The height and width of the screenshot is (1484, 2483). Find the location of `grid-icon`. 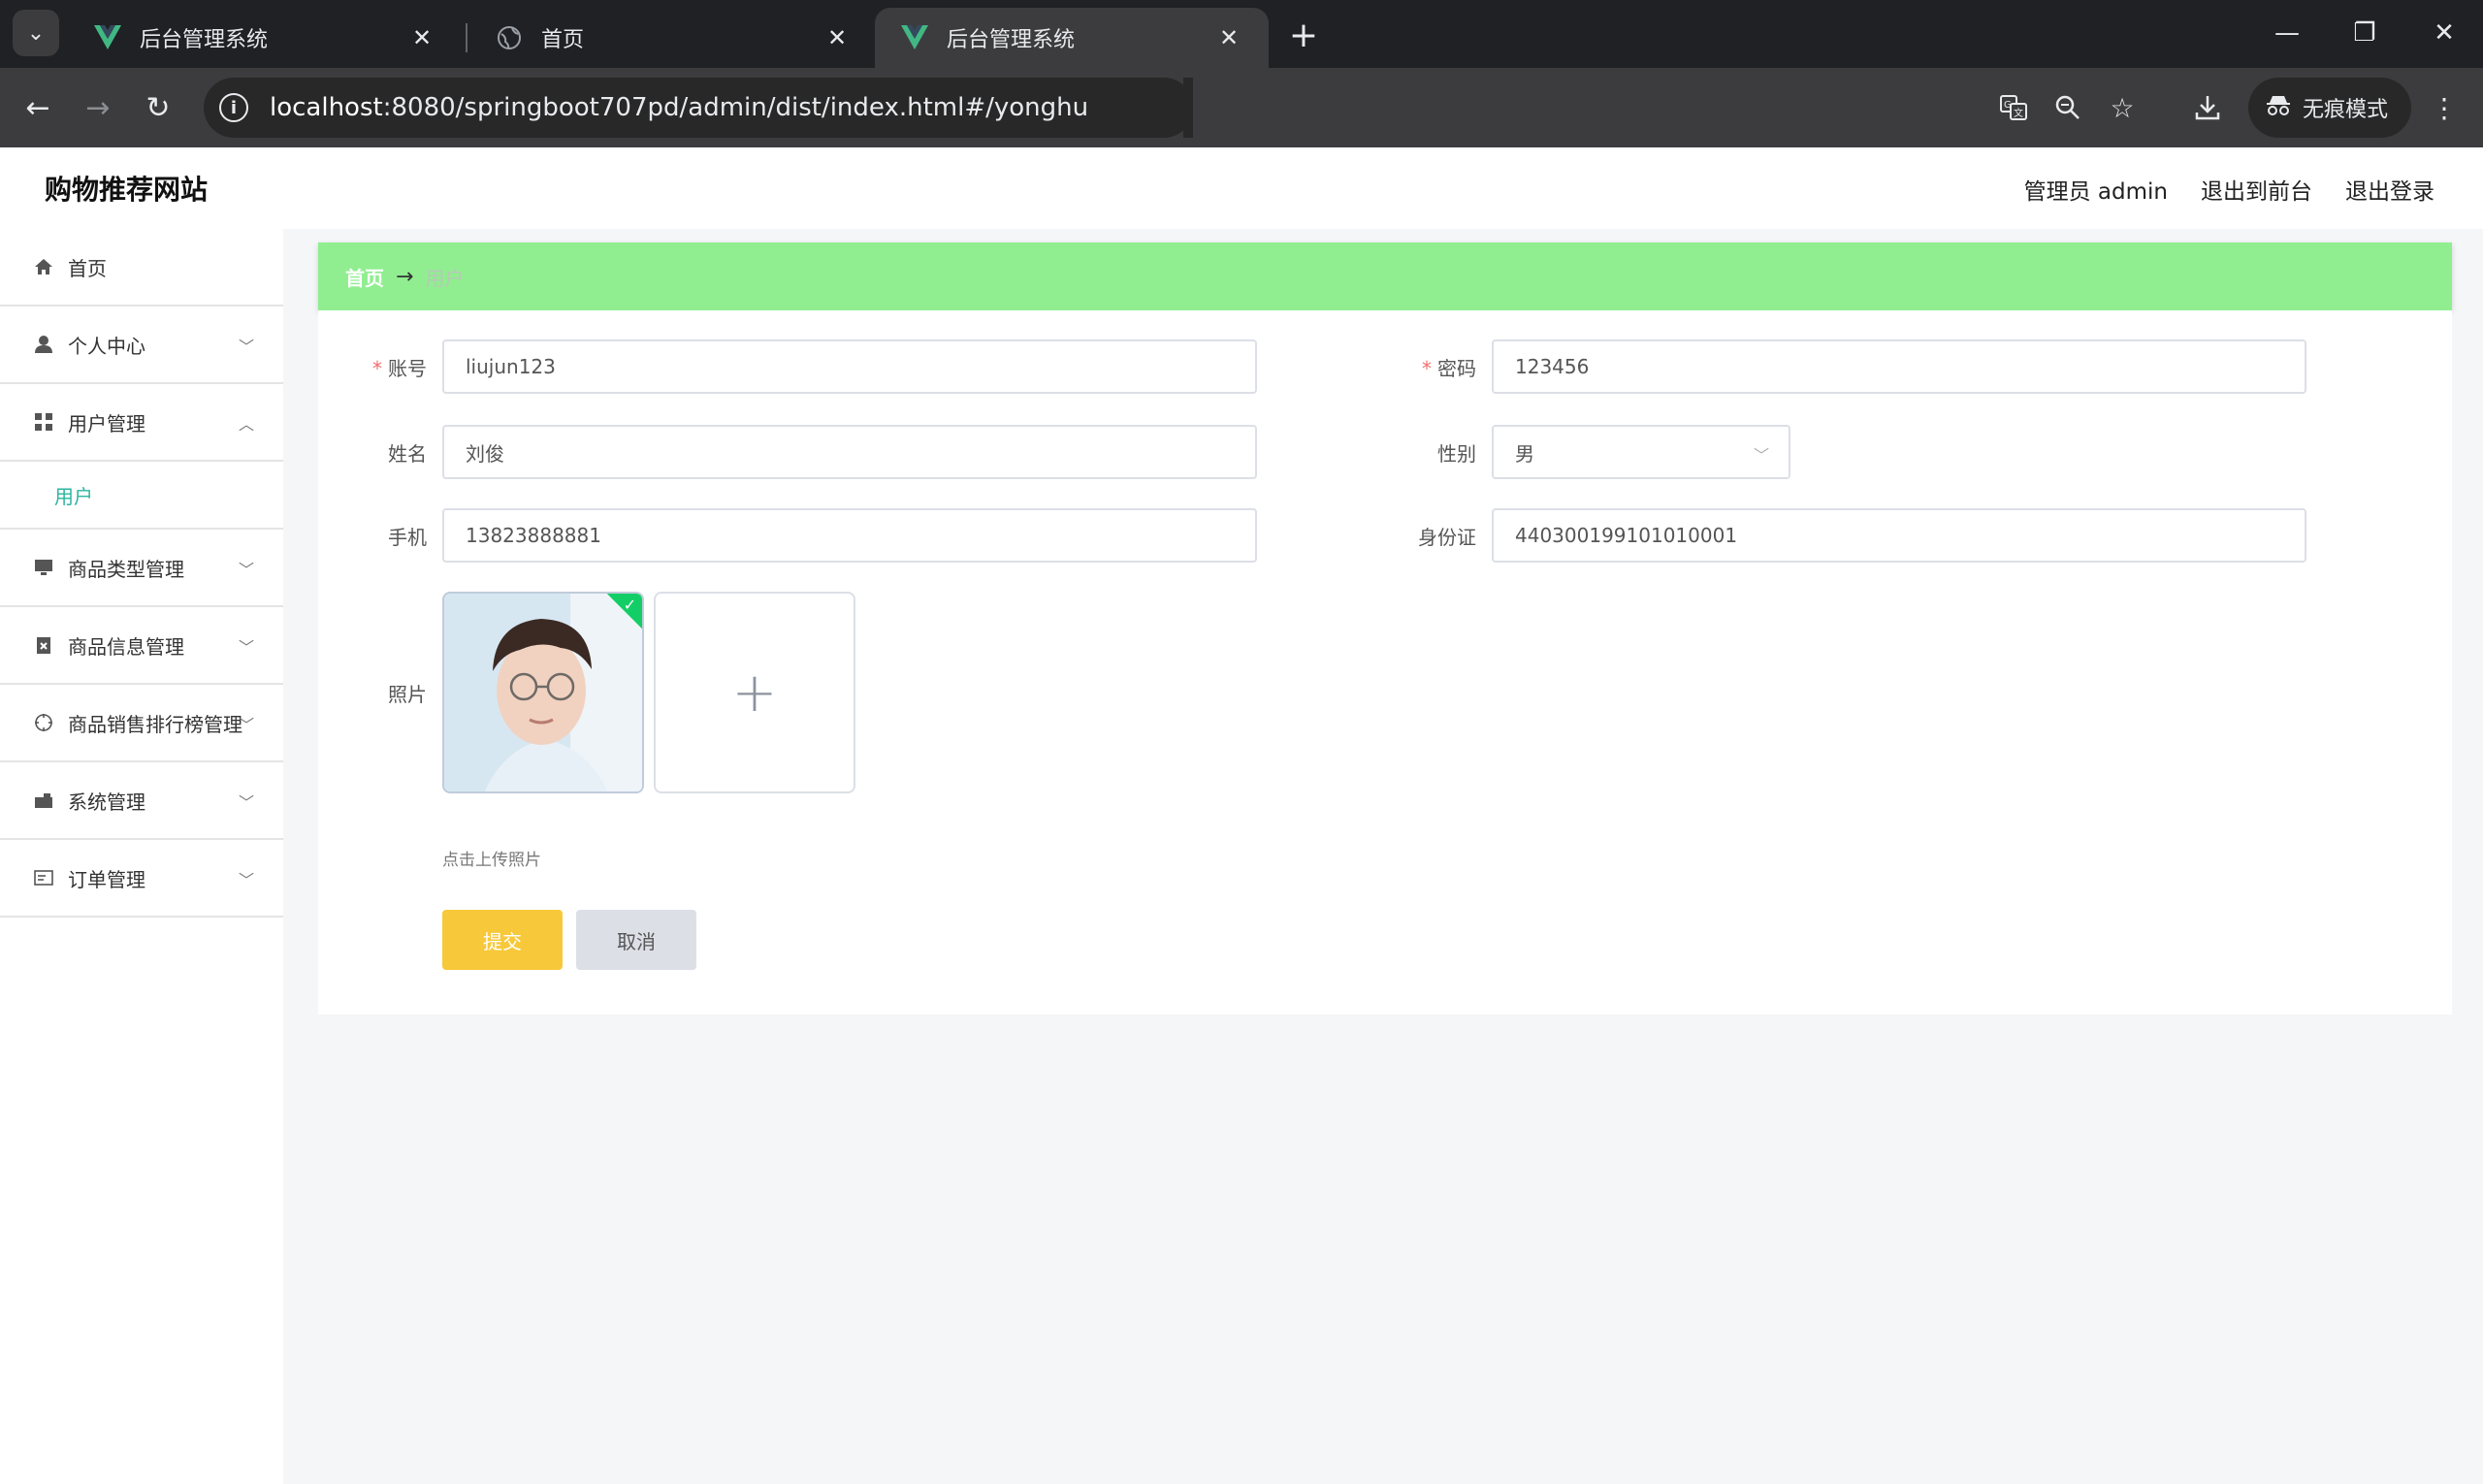

grid-icon is located at coordinates (44, 422).